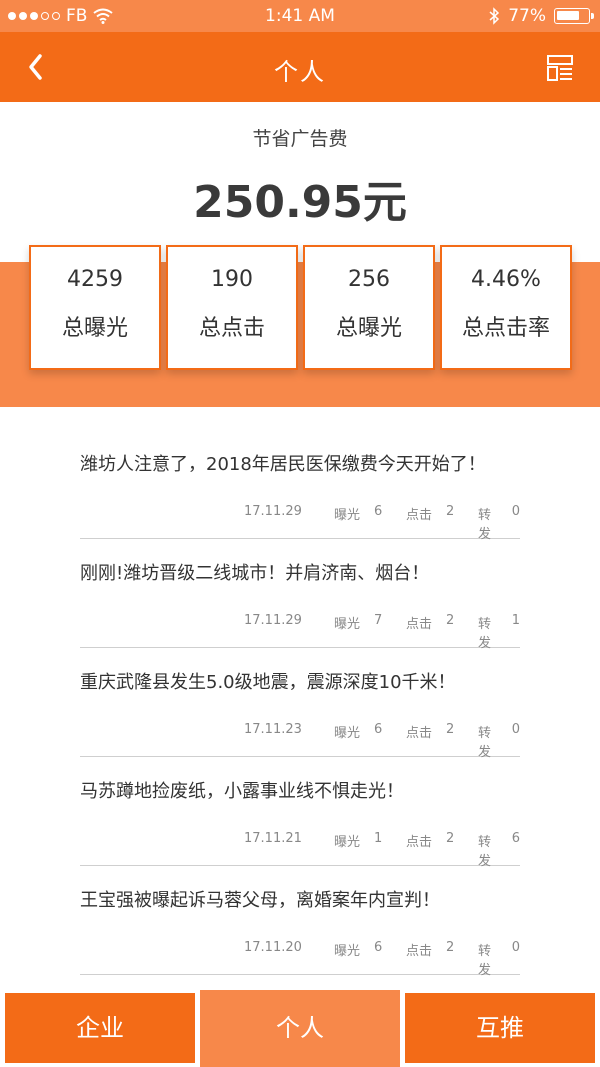  Describe the element at coordinates (560, 68) in the screenshot. I see `layout-menu-icon` at that location.